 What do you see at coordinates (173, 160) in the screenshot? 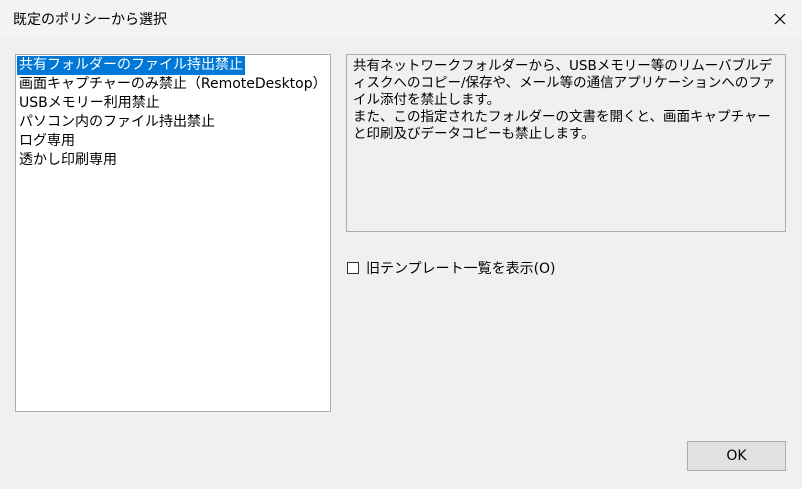
I see `policy-list-item: 透かし印刷専用` at bounding box center [173, 160].